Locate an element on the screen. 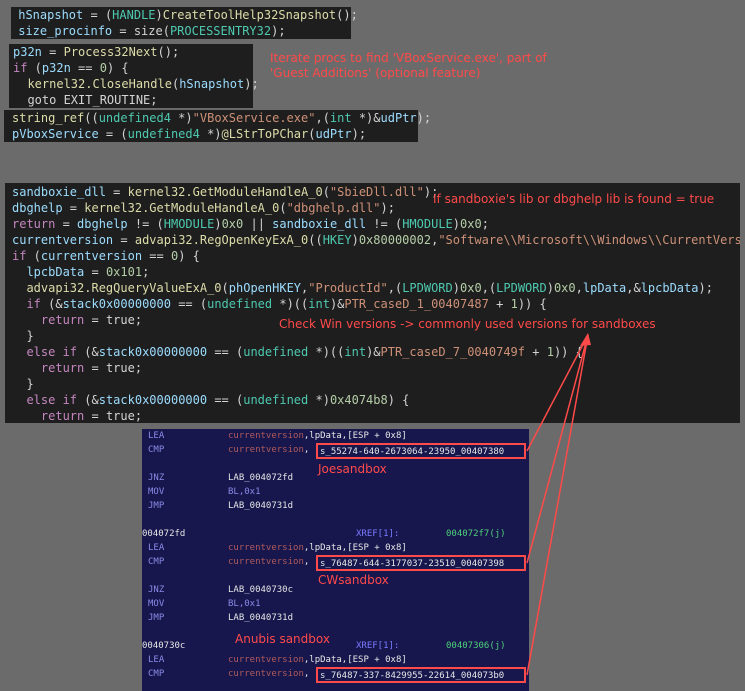  arrow-head is located at coordinates (585, 339).